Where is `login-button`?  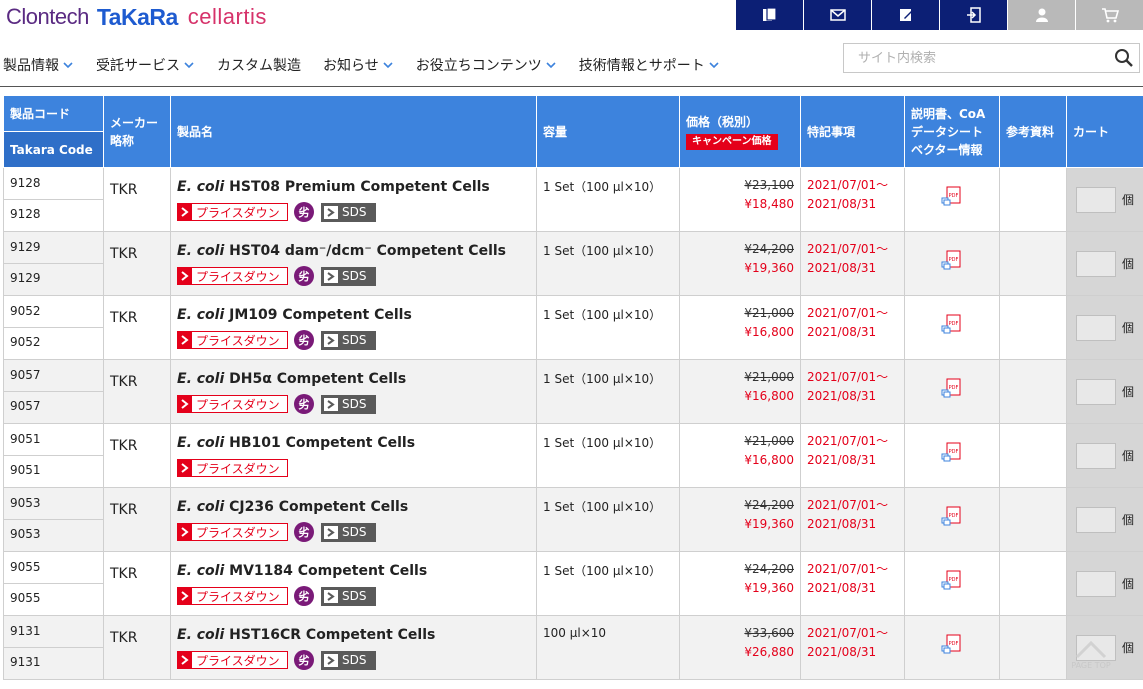 login-button is located at coordinates (973, 15).